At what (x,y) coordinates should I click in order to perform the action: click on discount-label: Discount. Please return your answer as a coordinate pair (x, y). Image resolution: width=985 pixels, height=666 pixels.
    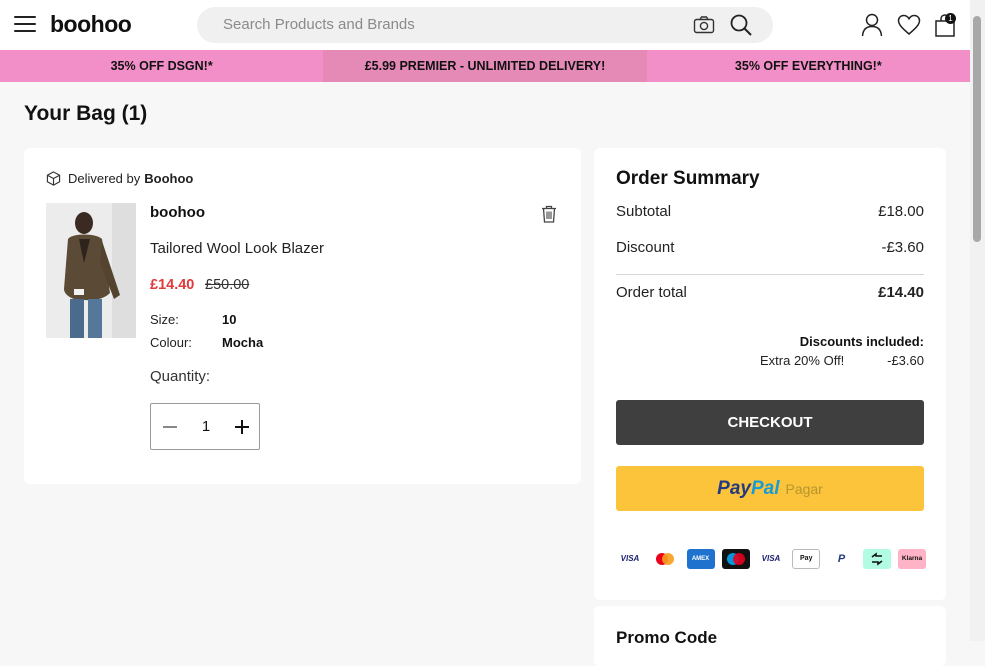
    Looking at the image, I should click on (645, 247).